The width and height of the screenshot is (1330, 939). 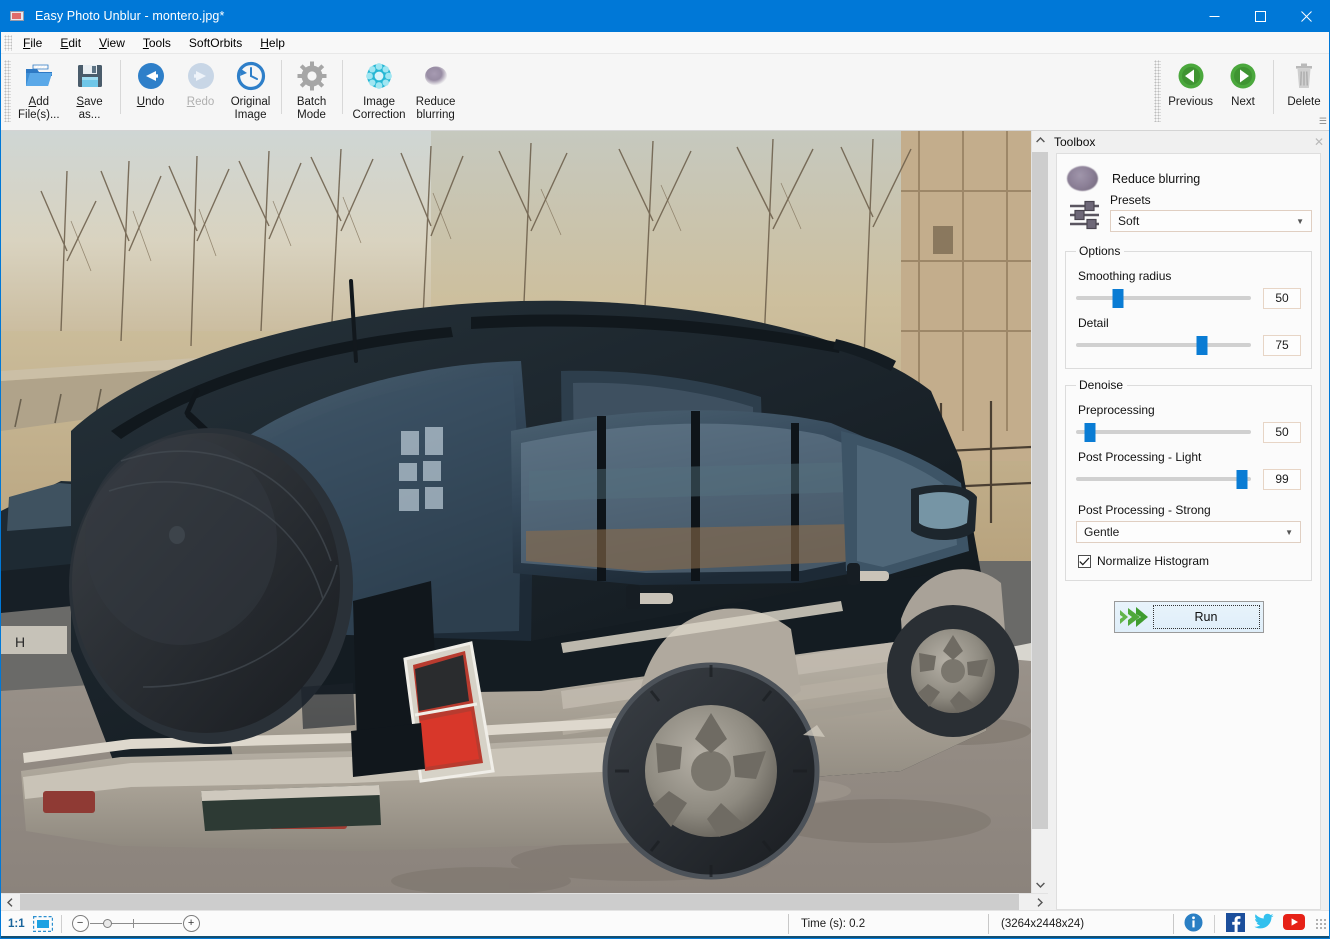 I want to click on fit-to-window-icon, so click(x=42, y=923).